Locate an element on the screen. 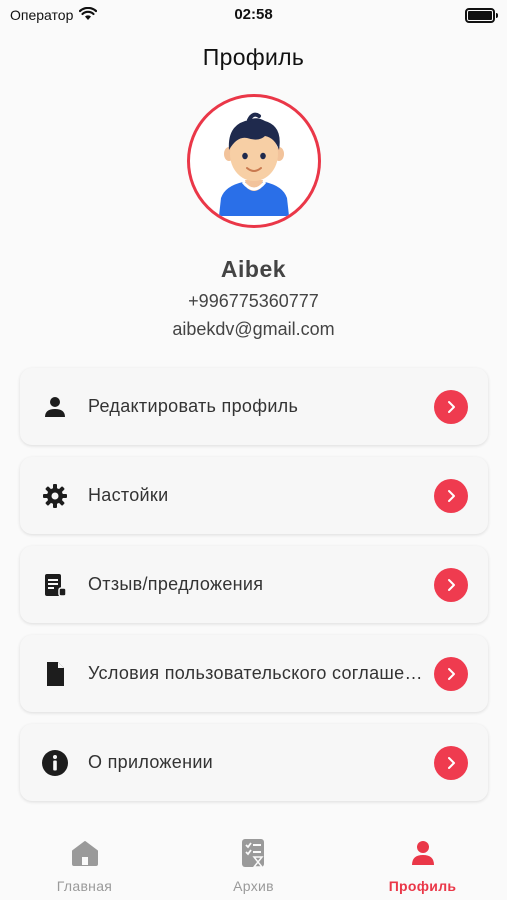 The height and width of the screenshot is (900, 507). page-title: Профиль is located at coordinates (253, 57).